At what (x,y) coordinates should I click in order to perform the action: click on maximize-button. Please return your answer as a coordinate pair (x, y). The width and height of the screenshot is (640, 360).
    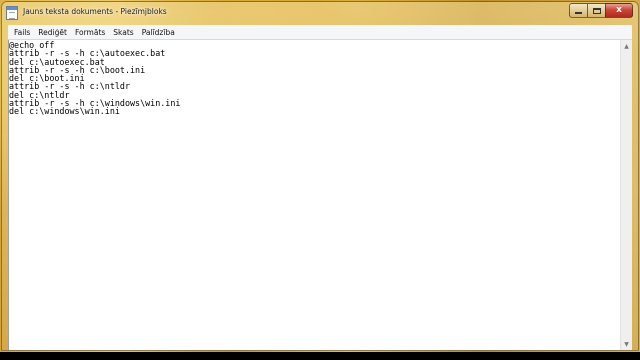
    Looking at the image, I should click on (596, 10).